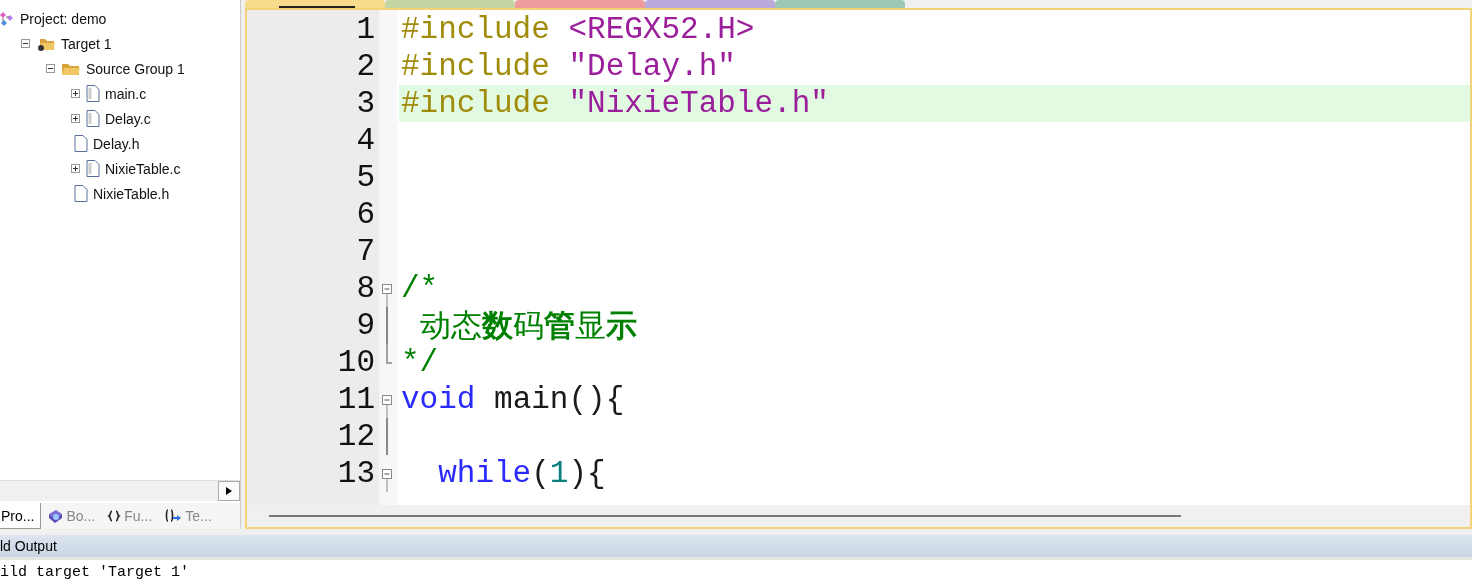 Image resolution: width=1472 pixels, height=581 pixels. Describe the element at coordinates (365, 251) in the screenshot. I see `line-number: 7` at that location.